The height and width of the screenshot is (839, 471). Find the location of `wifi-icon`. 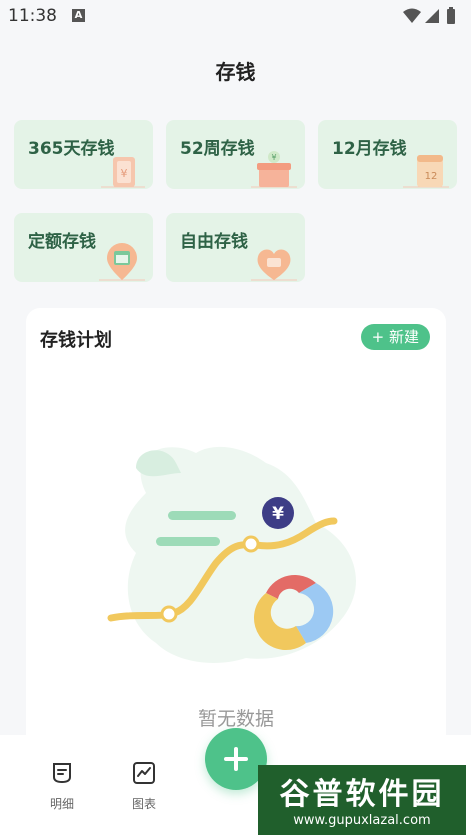

wifi-icon is located at coordinates (412, 15).